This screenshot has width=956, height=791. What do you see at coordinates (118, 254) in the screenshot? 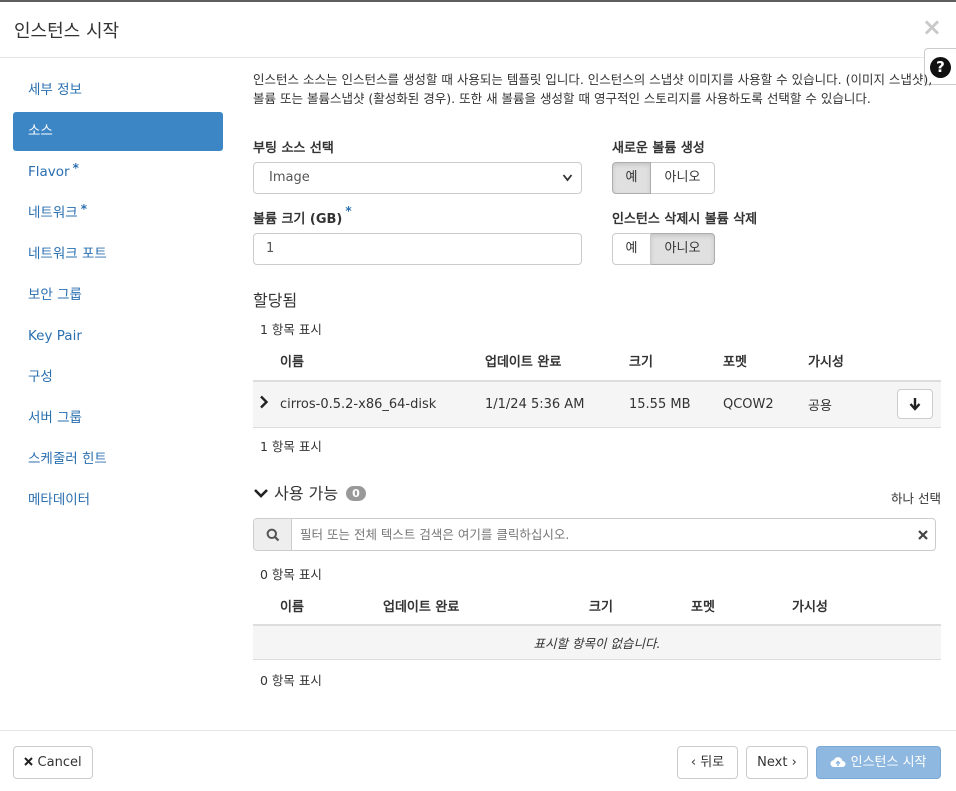
I see `sidebar-item-network-ports: 네트워크 포트` at bounding box center [118, 254].